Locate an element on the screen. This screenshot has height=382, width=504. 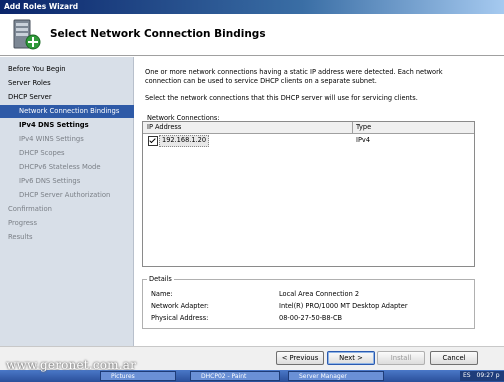
type-cell: IPv4 is located at coordinates (363, 140).